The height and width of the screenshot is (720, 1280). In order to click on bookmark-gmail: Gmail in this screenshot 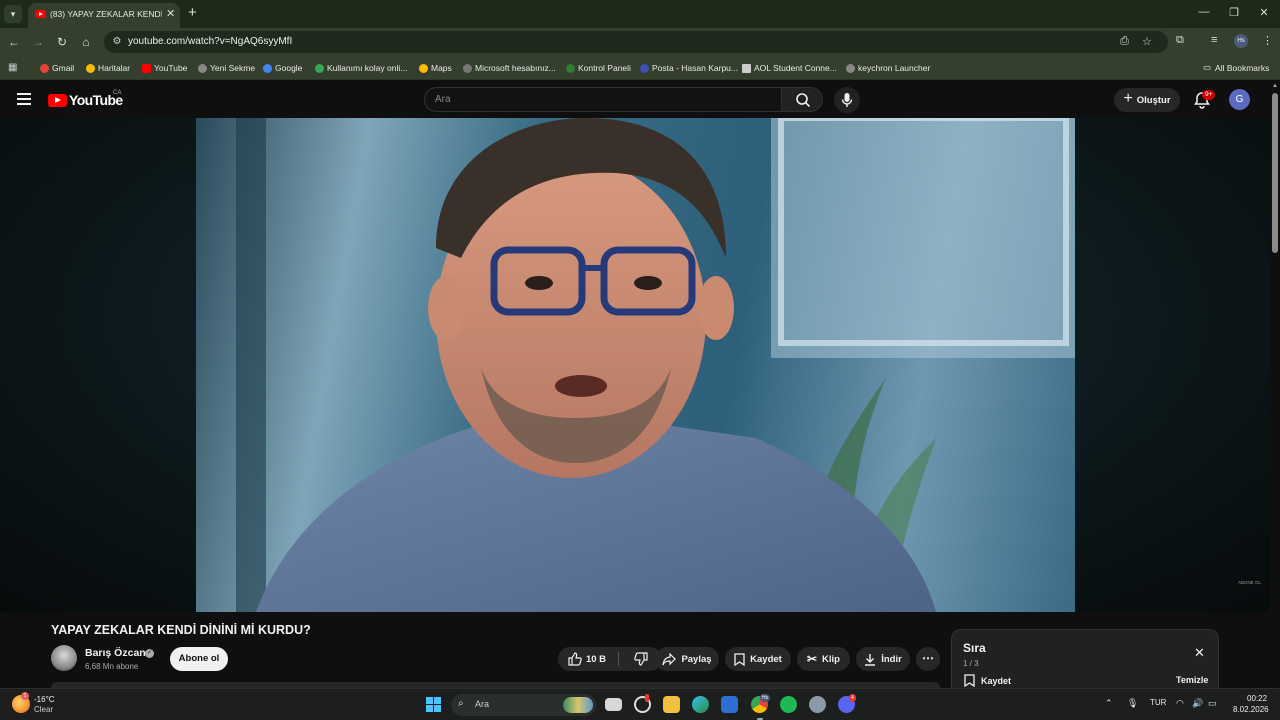, I will do `click(57, 68)`.